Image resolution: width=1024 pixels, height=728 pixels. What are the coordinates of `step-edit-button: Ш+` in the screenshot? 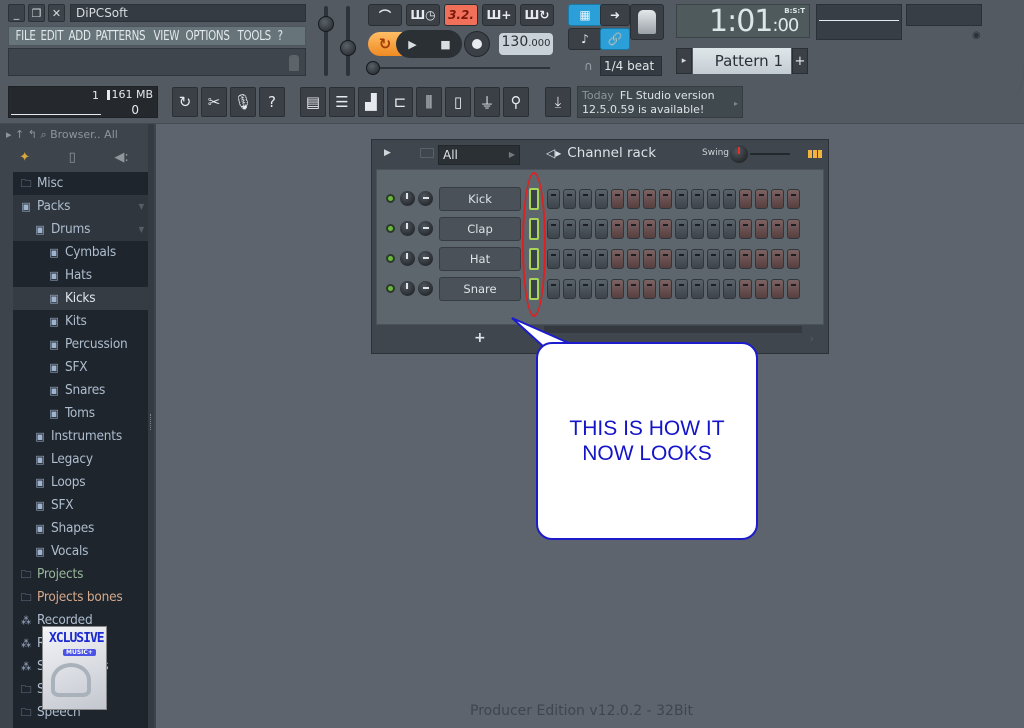 It's located at (499, 15).